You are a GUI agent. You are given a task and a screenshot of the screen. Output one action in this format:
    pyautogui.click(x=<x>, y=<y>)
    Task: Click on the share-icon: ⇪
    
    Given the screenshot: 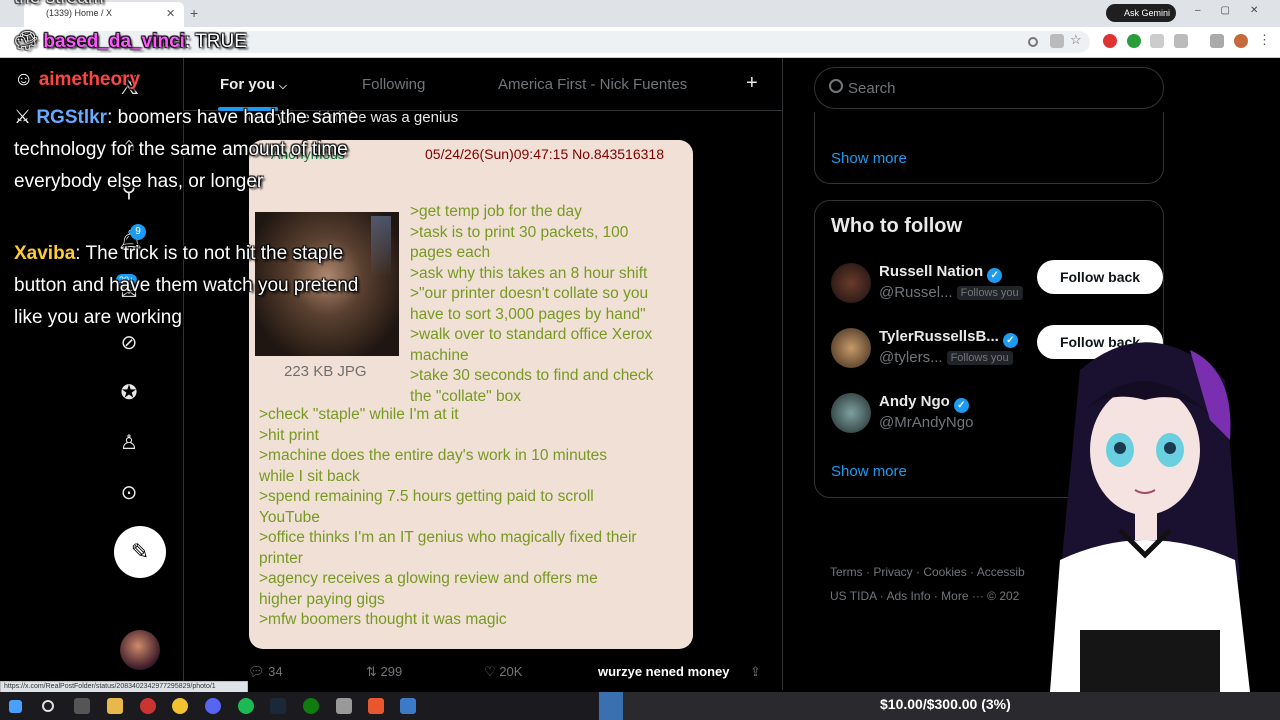 What is the action you would take?
    pyautogui.click(x=755, y=671)
    